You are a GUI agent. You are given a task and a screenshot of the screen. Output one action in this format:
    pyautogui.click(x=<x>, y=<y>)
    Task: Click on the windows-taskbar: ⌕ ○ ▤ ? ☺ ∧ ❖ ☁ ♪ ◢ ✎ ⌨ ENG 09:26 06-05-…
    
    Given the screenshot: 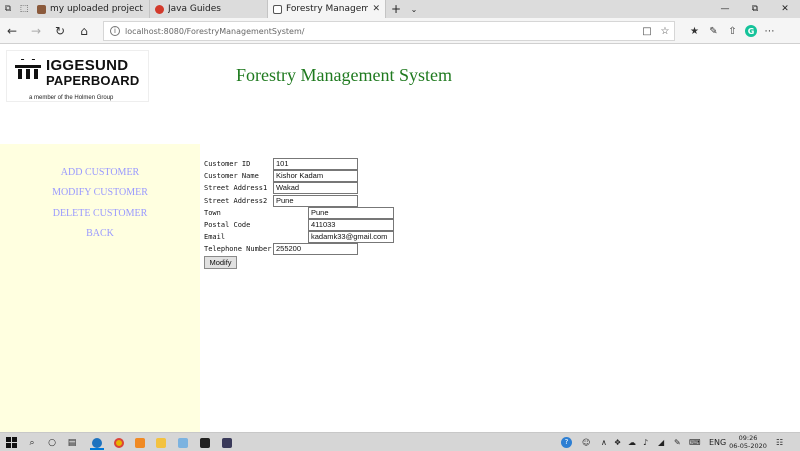 What is the action you would take?
    pyautogui.click(x=400, y=441)
    